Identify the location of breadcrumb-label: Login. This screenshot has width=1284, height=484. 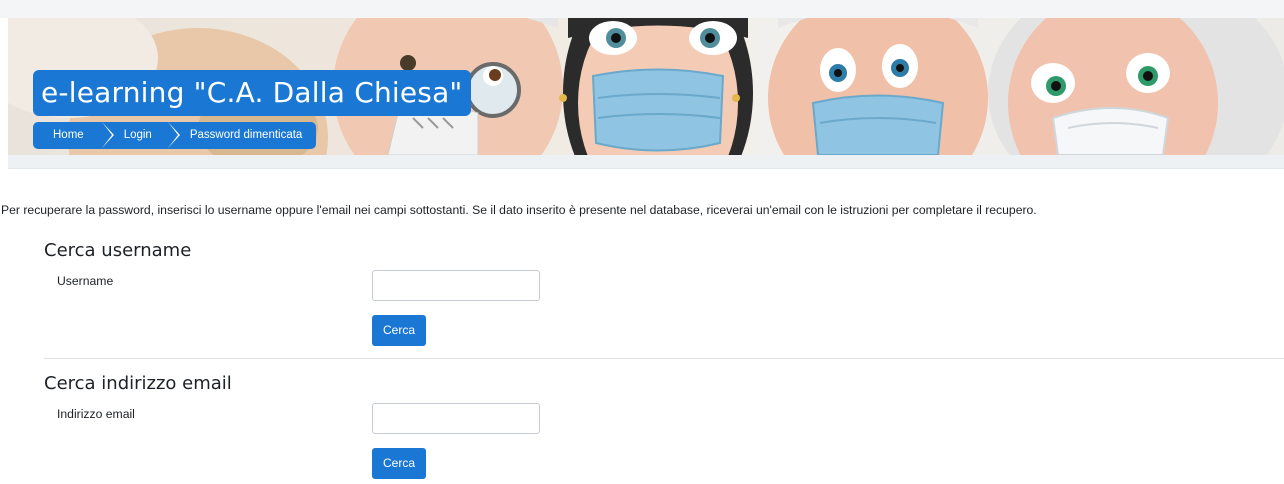
(137, 135).